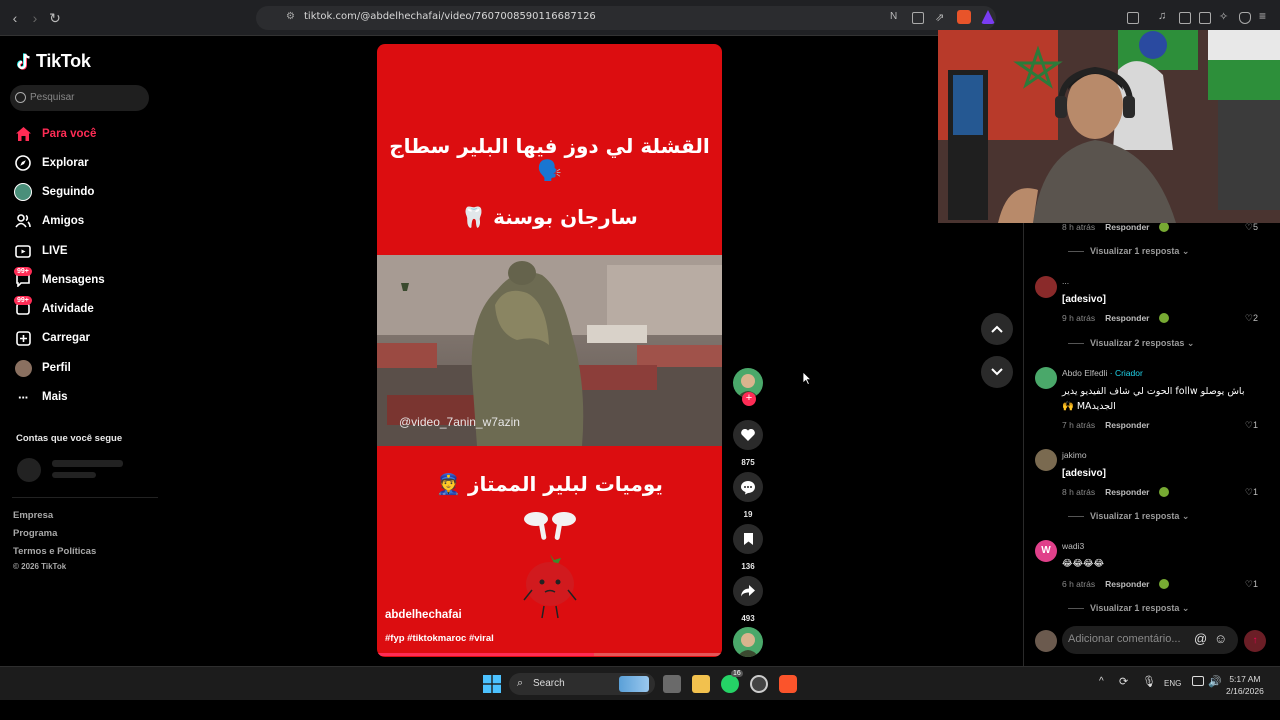 This screenshot has width=1280, height=720. What do you see at coordinates (582, 684) in the screenshot?
I see `taskbar-search: ⌕ Search` at bounding box center [582, 684].